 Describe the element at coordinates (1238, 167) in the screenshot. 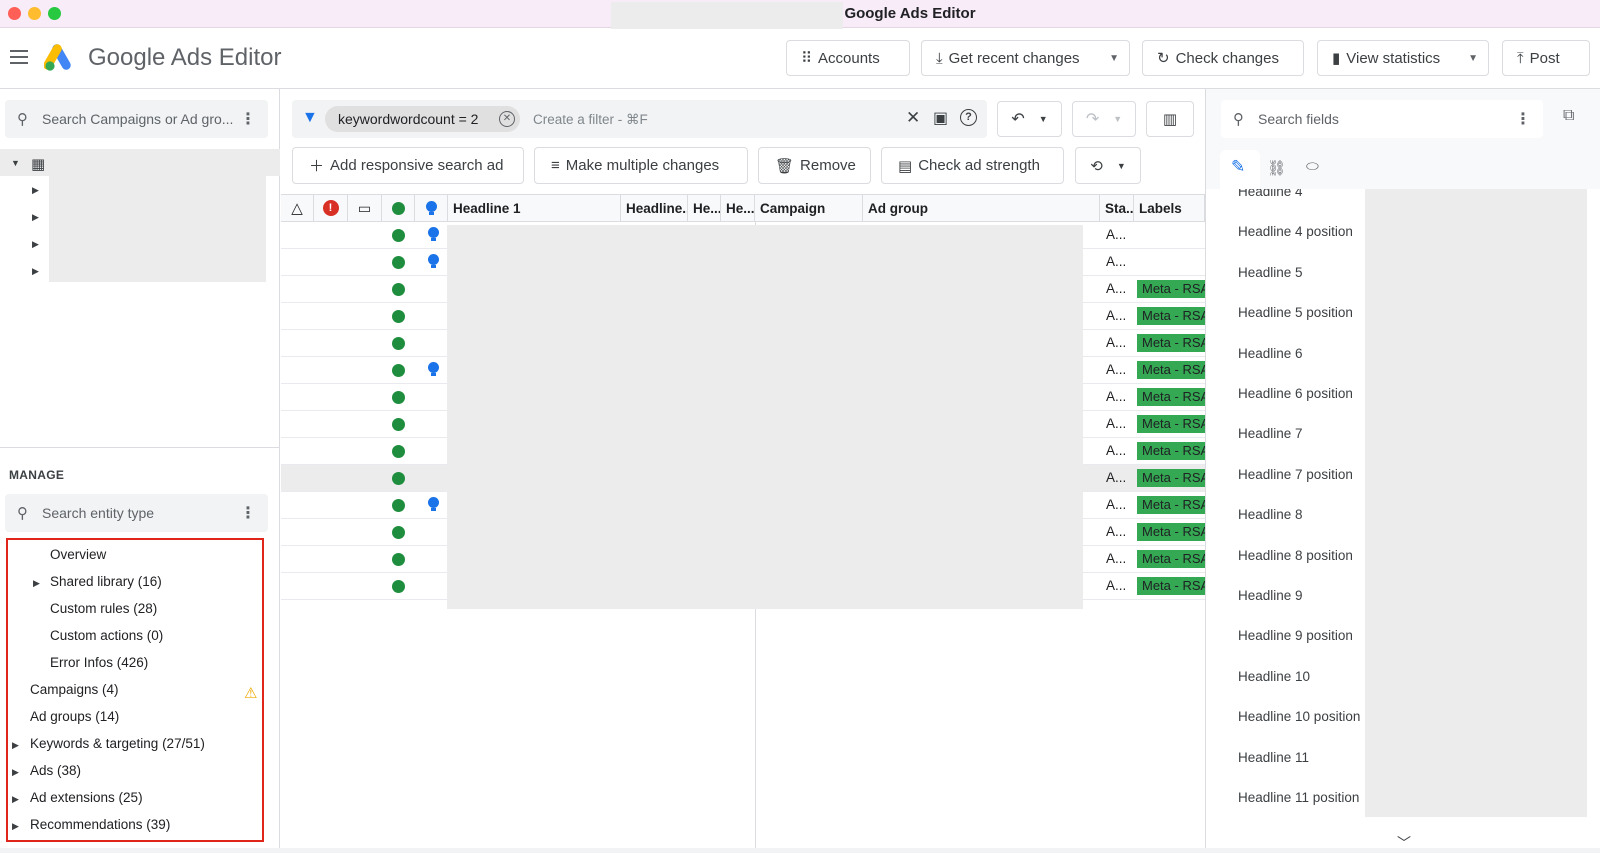

I see `edit-pencil-icon: ✎` at that location.